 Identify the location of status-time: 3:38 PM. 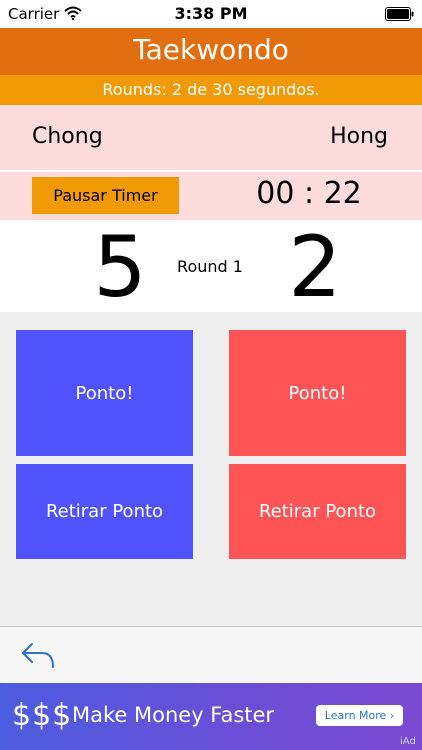
(211, 13).